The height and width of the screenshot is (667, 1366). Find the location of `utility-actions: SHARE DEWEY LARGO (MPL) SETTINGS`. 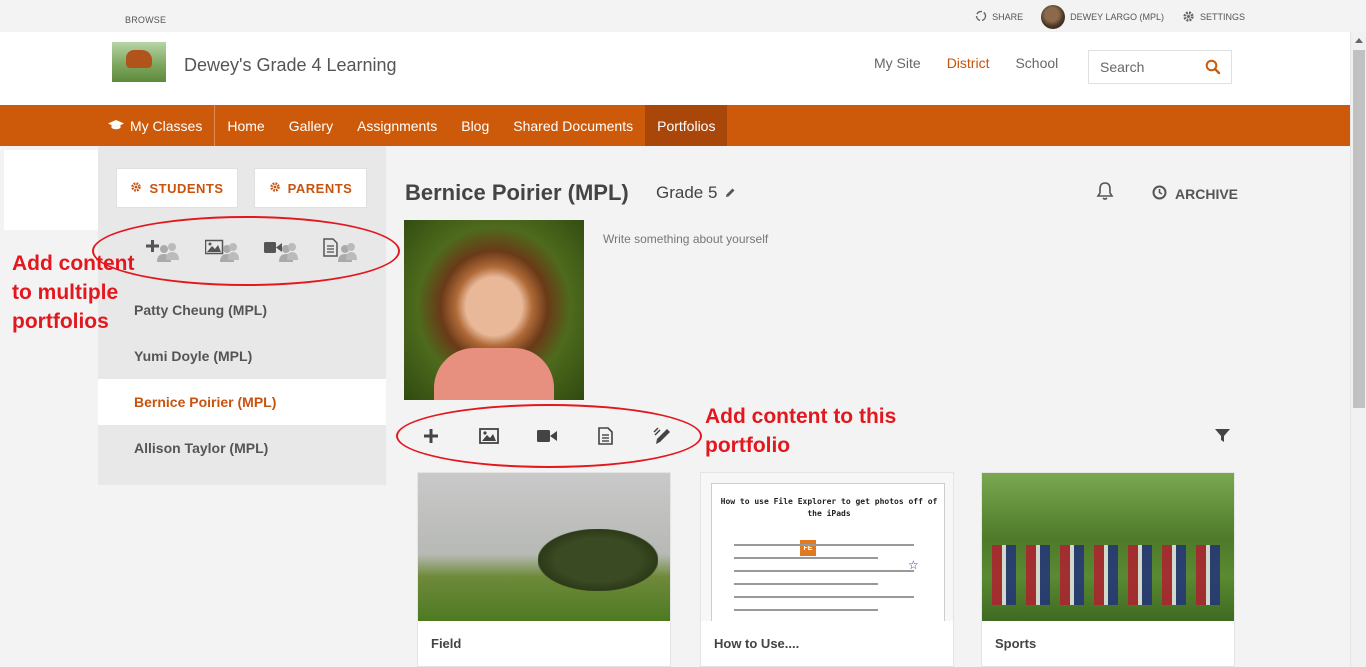

utility-actions: SHARE DEWEY LARGO (MPL) SETTINGS is located at coordinates (1110, 17).